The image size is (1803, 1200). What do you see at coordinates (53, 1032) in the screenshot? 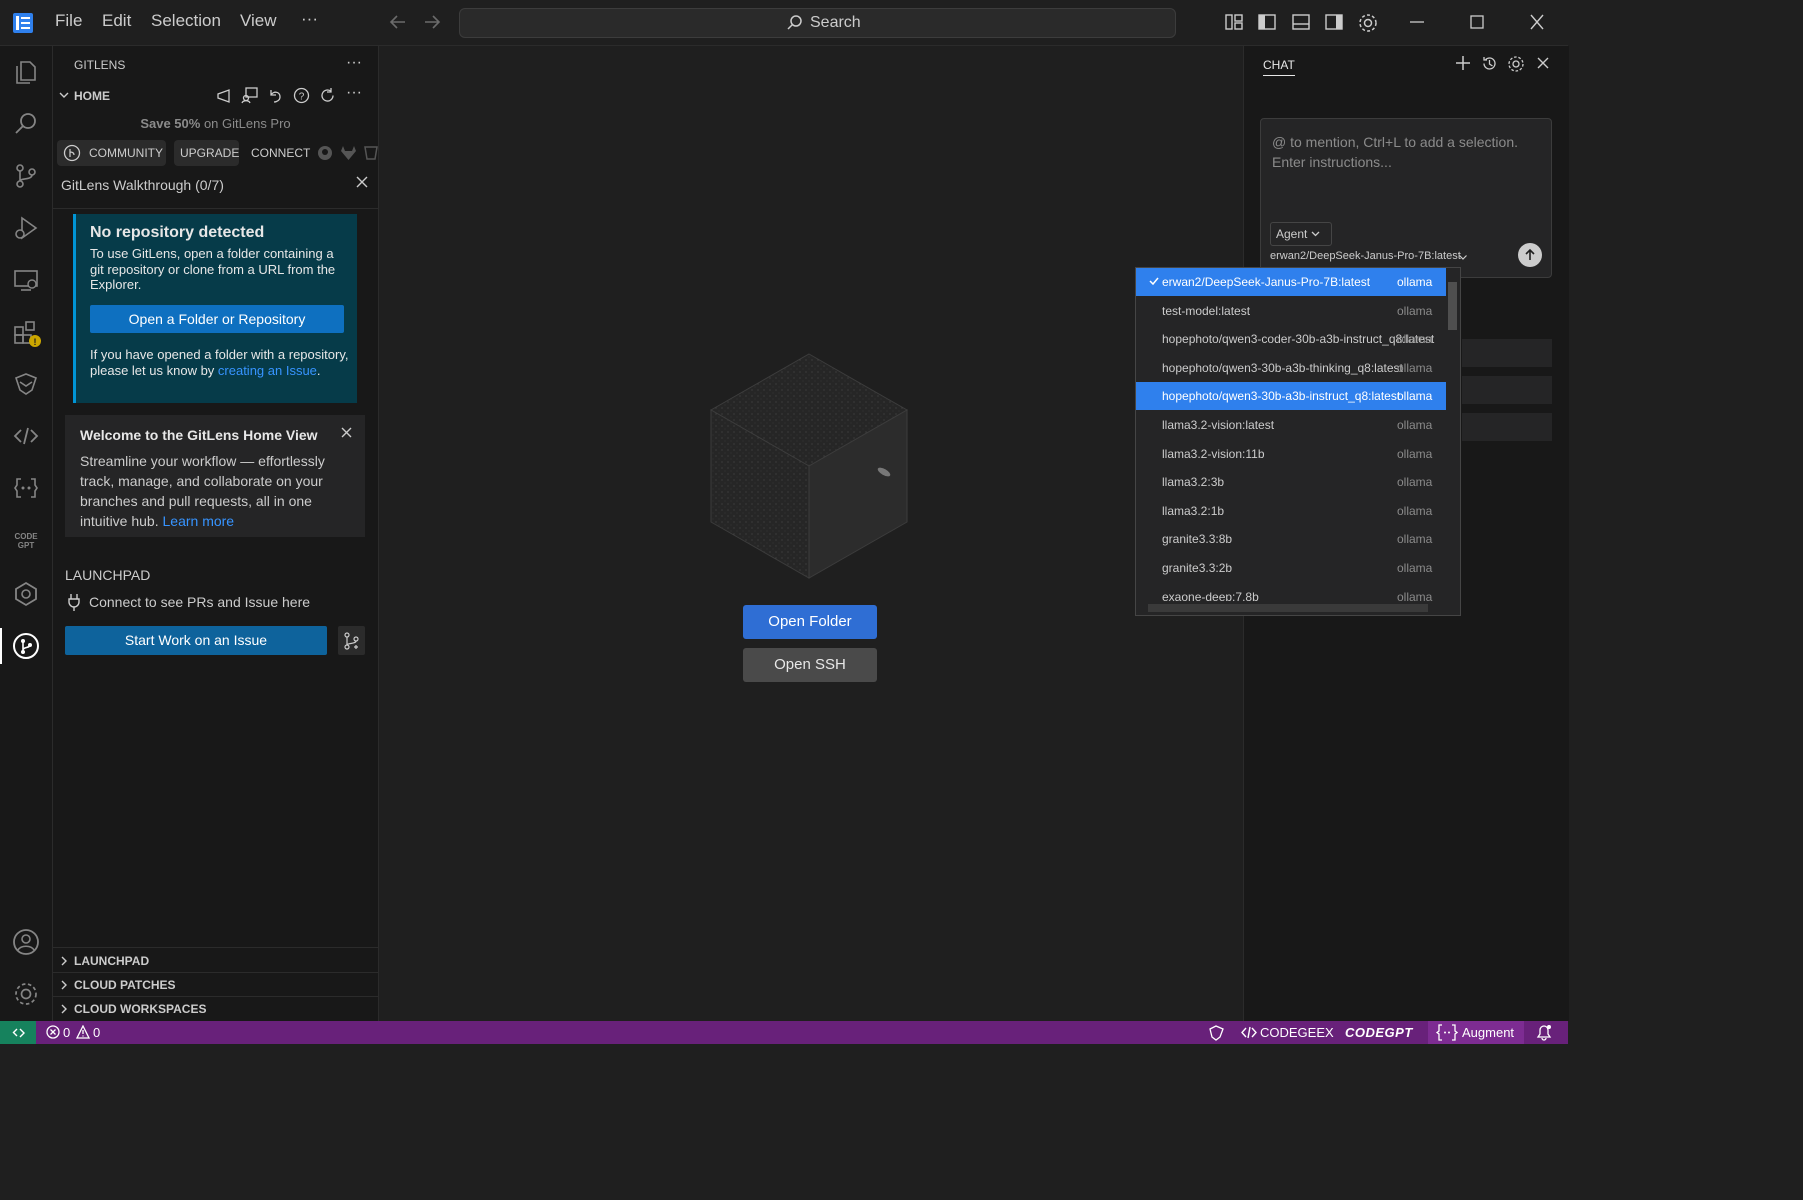
I see `error-icon` at bounding box center [53, 1032].